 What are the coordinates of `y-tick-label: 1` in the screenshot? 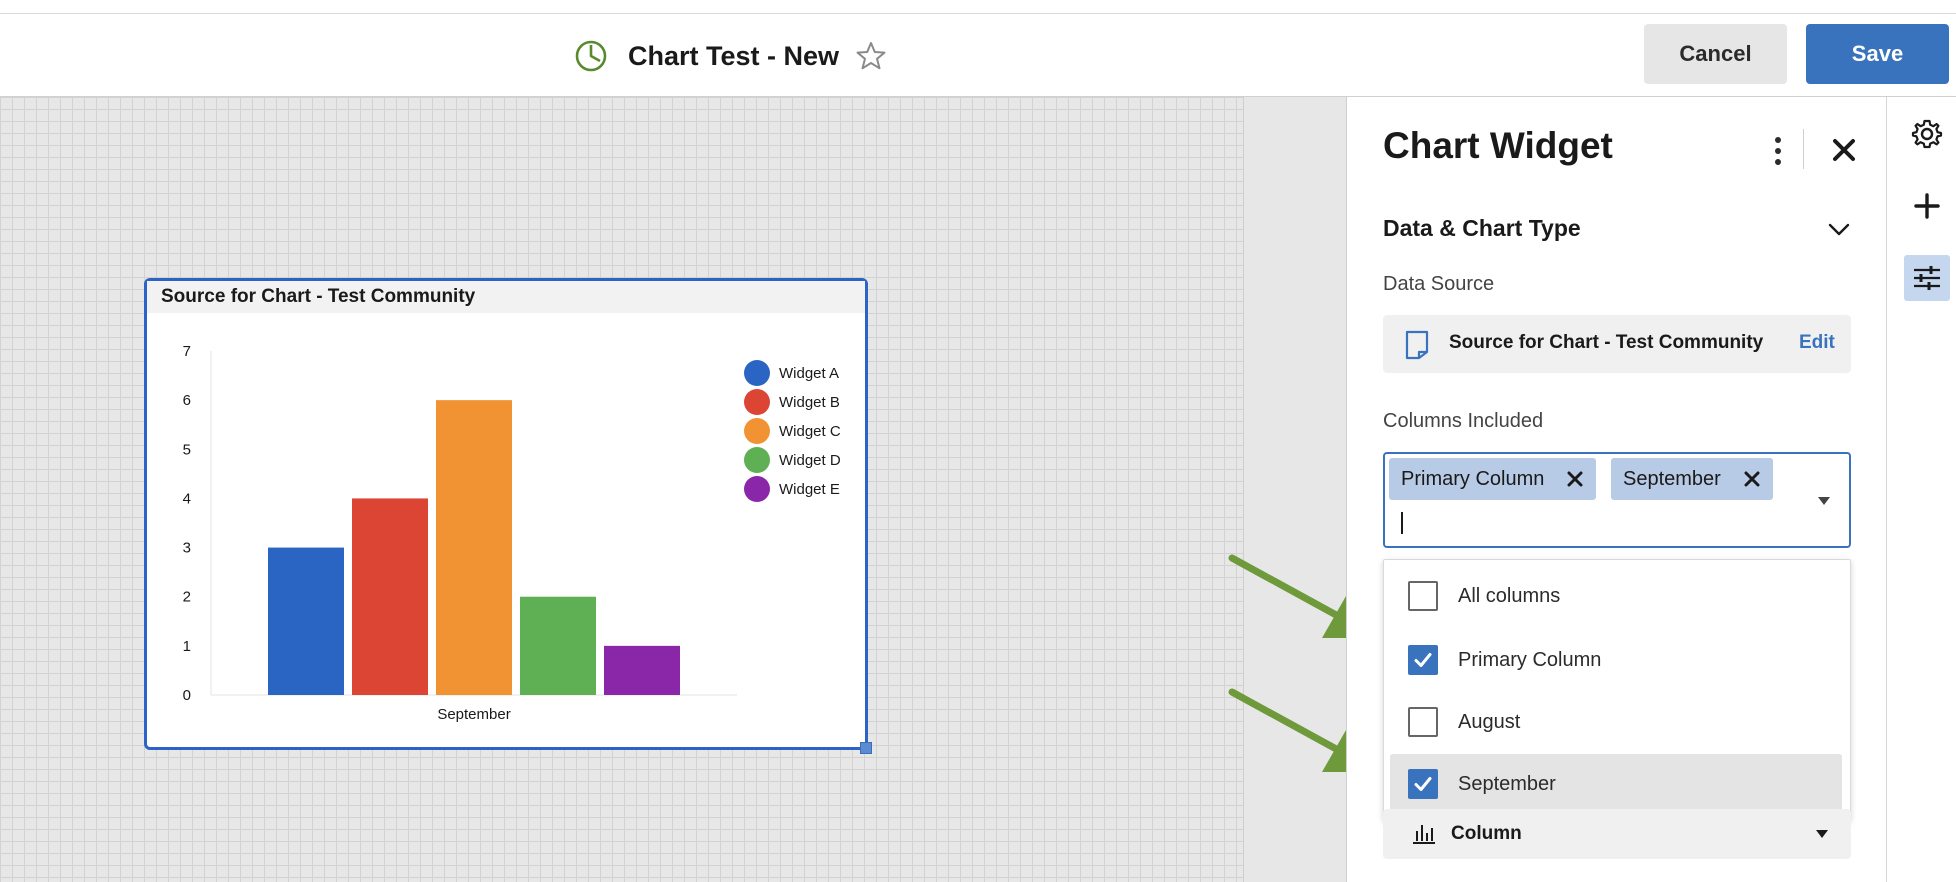 It's located at (187, 646).